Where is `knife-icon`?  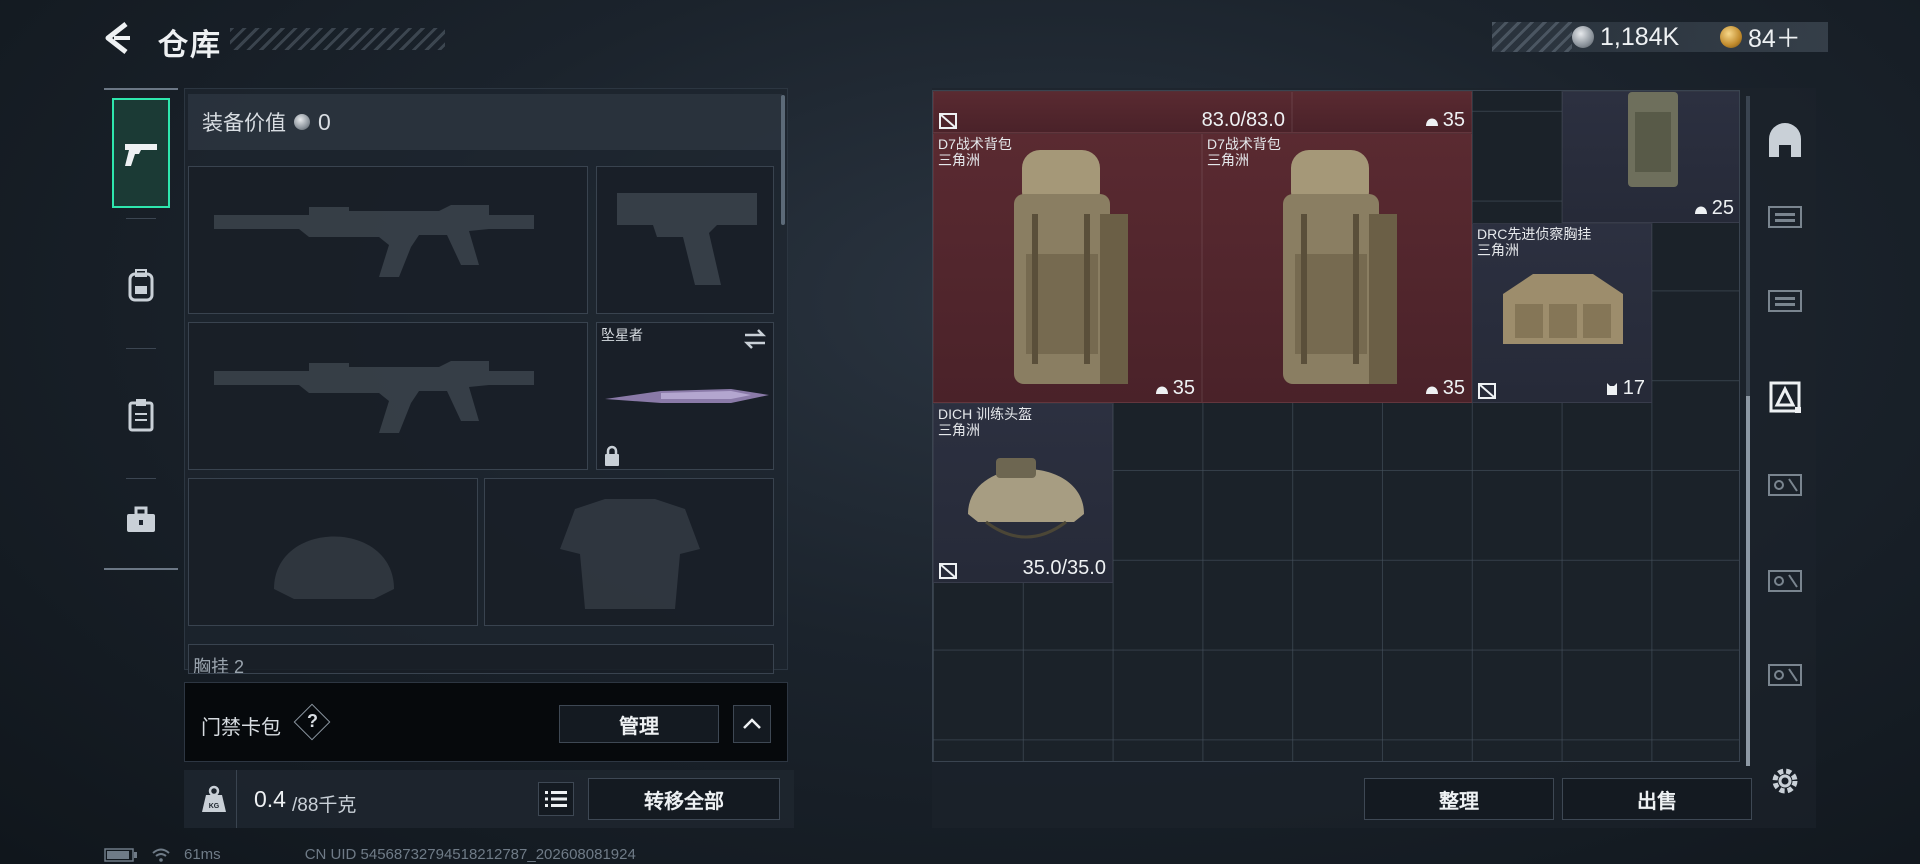
knife-icon is located at coordinates (687, 396).